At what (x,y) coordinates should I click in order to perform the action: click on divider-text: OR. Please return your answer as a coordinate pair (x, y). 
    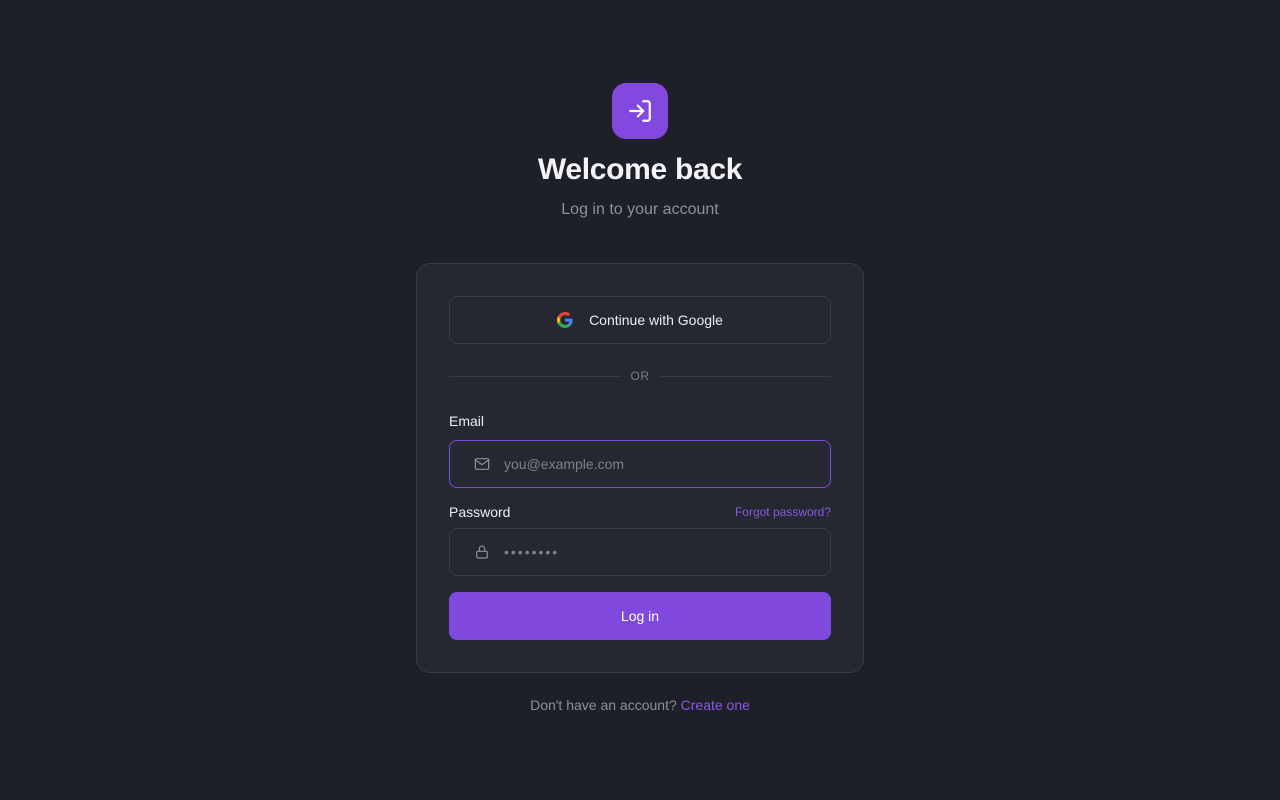
    Looking at the image, I should click on (640, 376).